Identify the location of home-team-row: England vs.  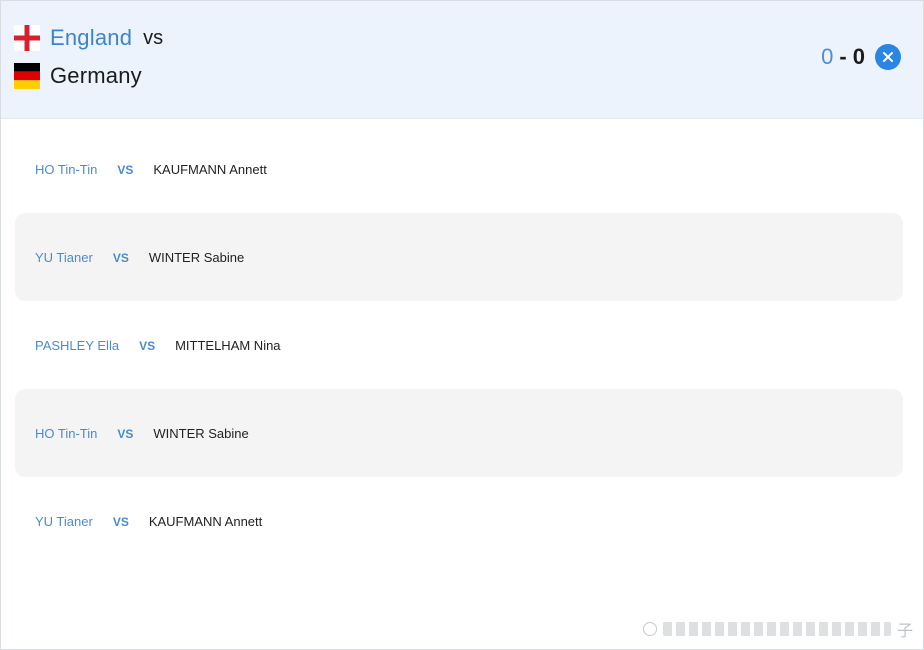
(88, 38).